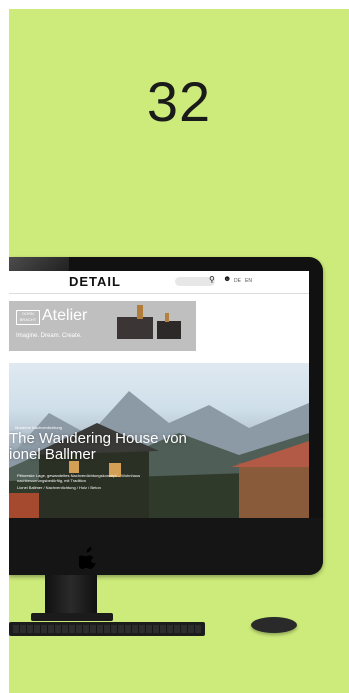 The height and width of the screenshot is (693, 349). What do you see at coordinates (212, 279) in the screenshot?
I see `search-icon: ⚲` at bounding box center [212, 279].